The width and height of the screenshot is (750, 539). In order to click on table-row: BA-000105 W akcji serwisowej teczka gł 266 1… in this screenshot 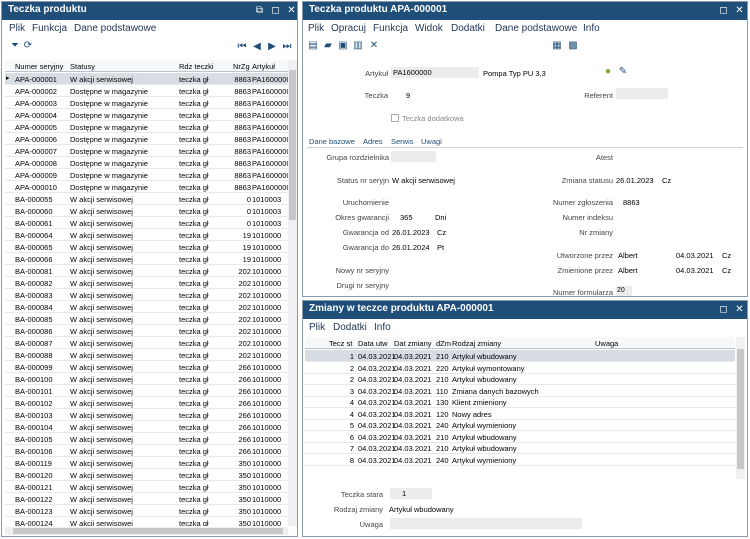, I will do `click(146, 439)`.